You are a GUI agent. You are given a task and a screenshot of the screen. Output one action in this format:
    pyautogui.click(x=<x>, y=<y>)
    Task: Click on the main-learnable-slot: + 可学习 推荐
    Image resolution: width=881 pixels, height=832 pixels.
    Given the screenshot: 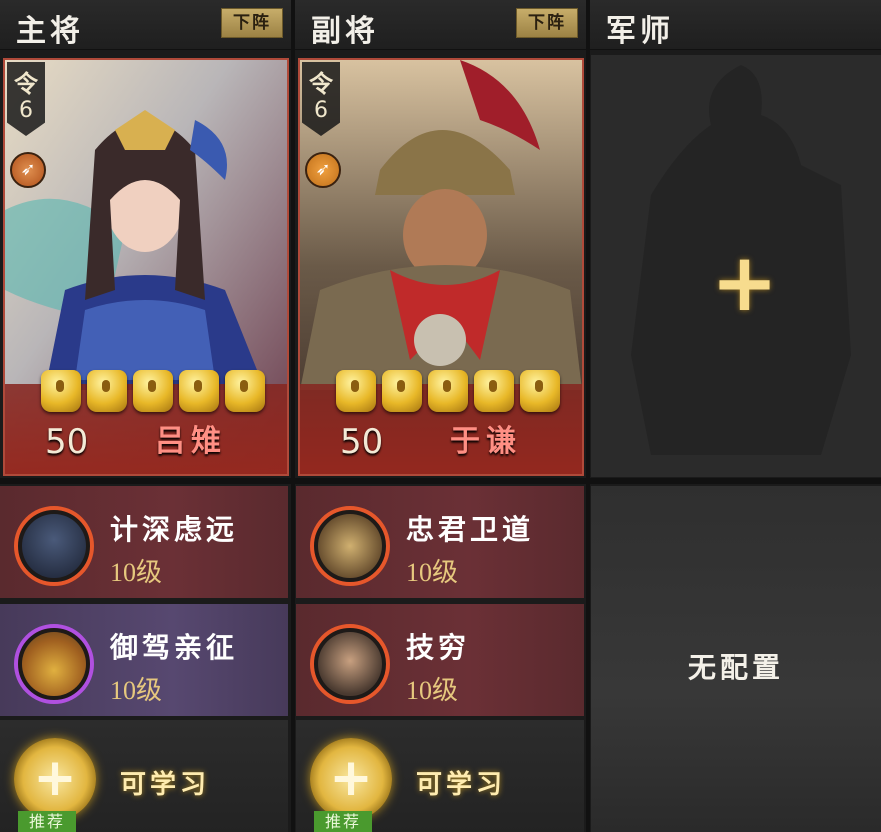 What is the action you would take?
    pyautogui.click(x=144, y=776)
    